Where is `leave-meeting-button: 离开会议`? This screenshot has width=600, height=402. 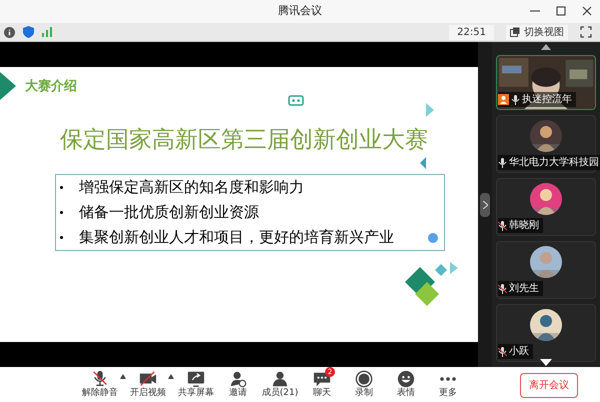 leave-meeting-button: 离开会议 is located at coordinates (549, 385).